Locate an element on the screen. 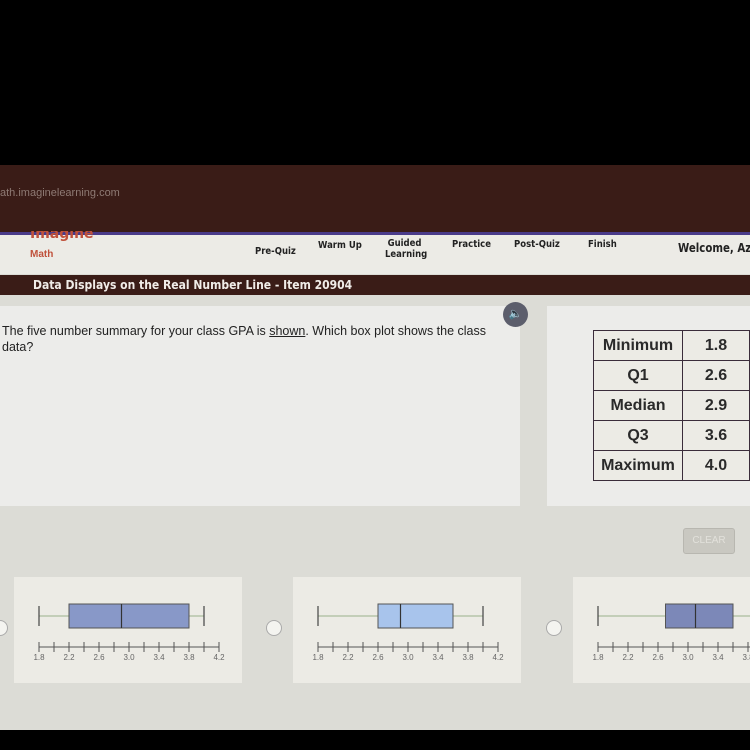 The height and width of the screenshot is (750, 750). browser-bar: ath.imaginelearning.com is located at coordinates (375, 198).